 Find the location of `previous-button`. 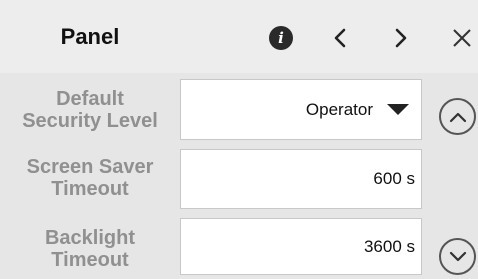

previous-button is located at coordinates (340, 38).